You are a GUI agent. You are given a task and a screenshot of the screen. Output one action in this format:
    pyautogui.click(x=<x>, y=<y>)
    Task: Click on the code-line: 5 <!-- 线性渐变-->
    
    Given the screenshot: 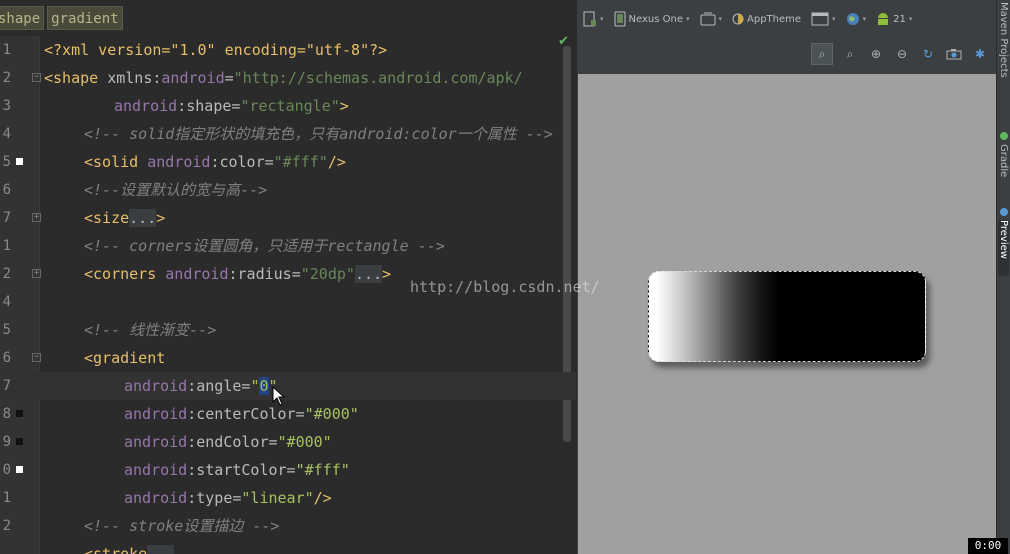 What is the action you would take?
    pyautogui.click(x=288, y=330)
    